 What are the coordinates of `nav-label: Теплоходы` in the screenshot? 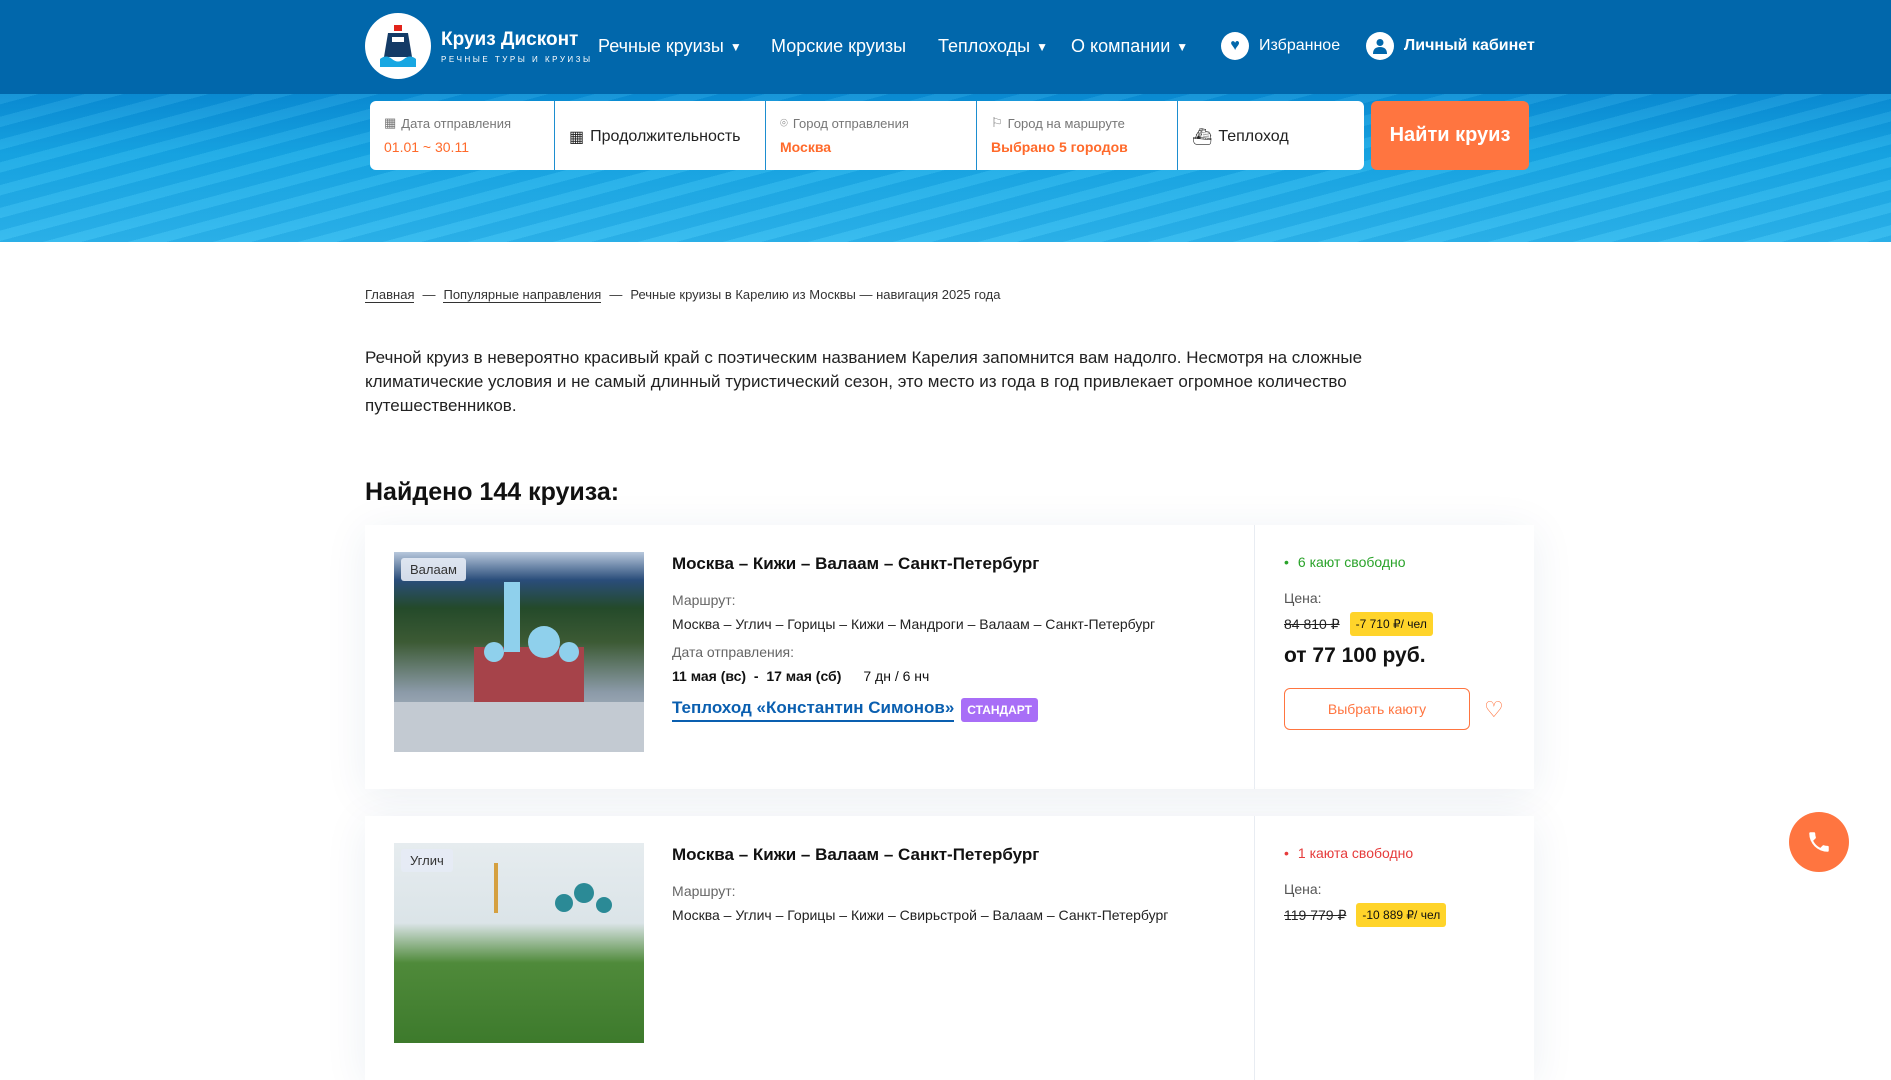 It's located at (984, 46).